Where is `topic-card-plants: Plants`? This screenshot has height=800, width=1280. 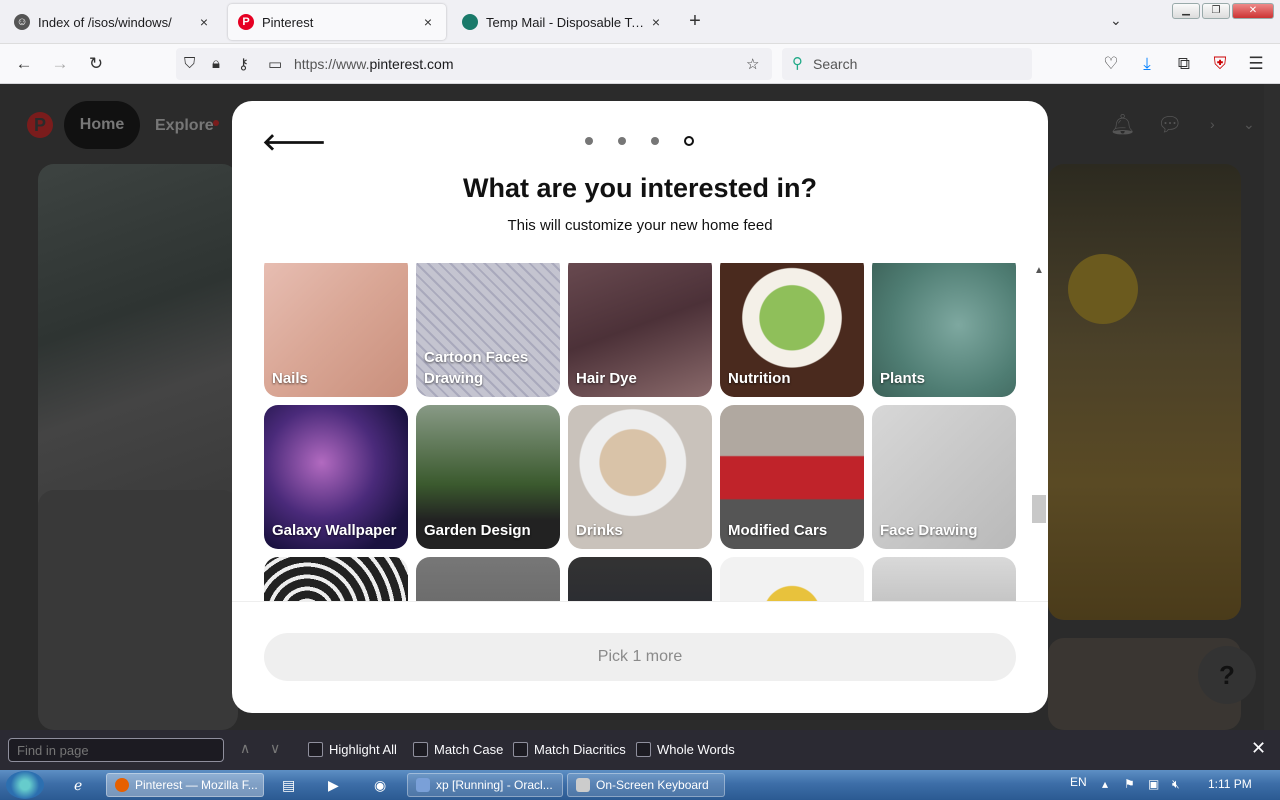
topic-card-plants: Plants is located at coordinates (944, 330).